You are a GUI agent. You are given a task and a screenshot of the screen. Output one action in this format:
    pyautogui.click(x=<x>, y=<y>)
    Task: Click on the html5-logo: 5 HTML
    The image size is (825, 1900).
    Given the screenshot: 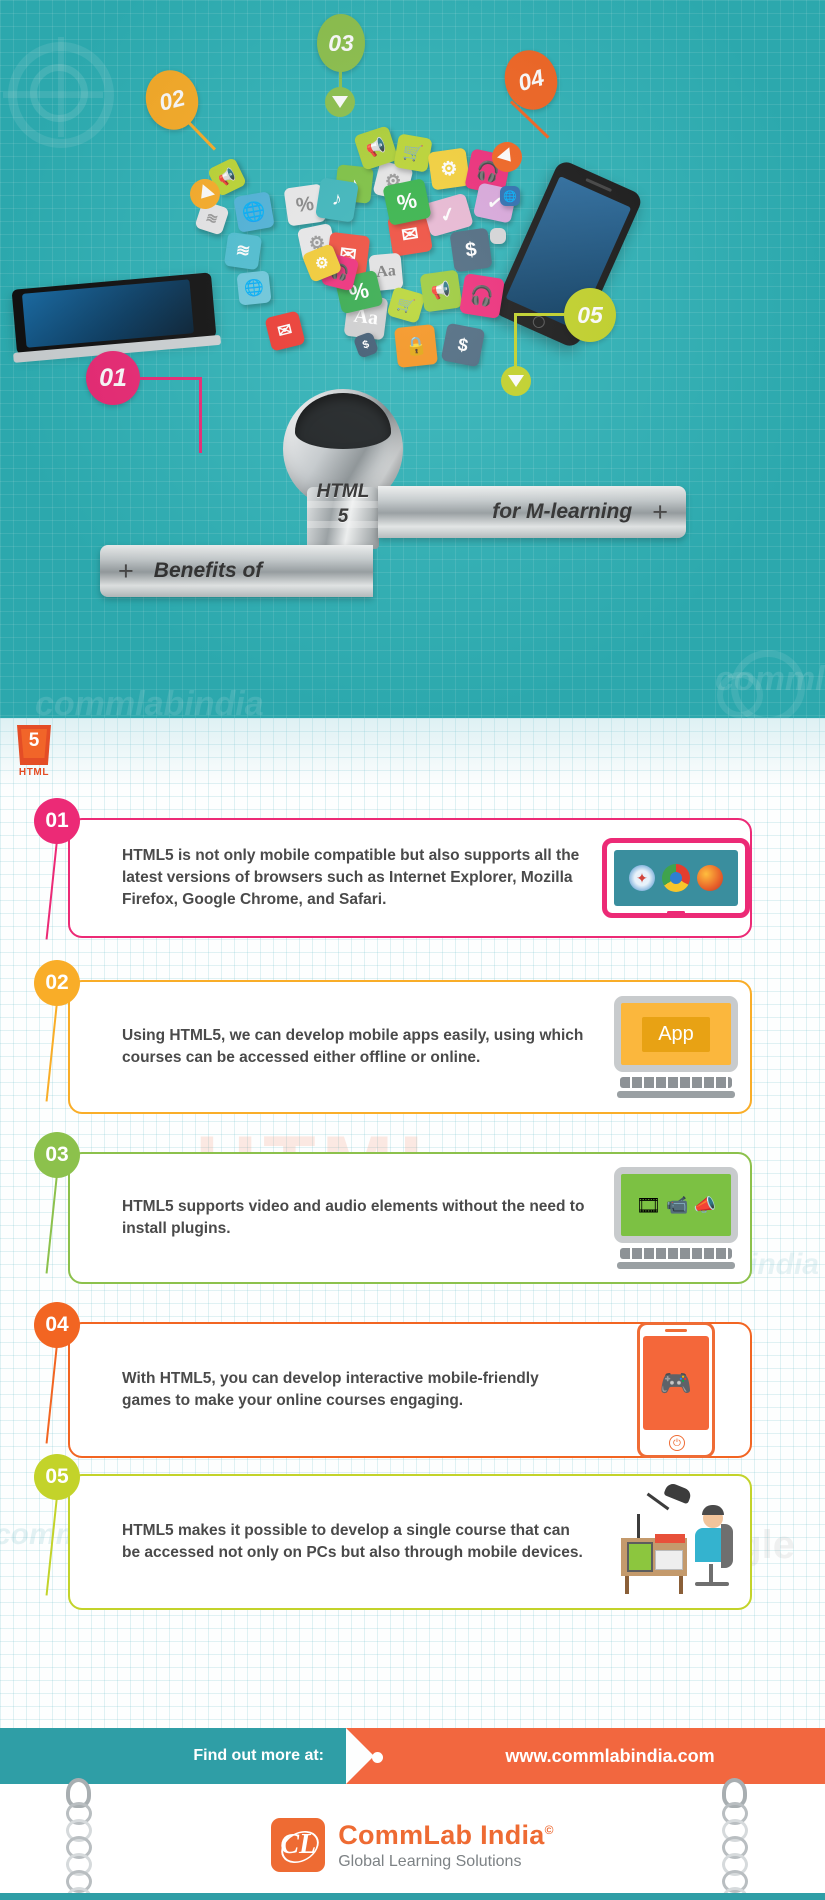 What is the action you would take?
    pyautogui.click(x=34, y=751)
    